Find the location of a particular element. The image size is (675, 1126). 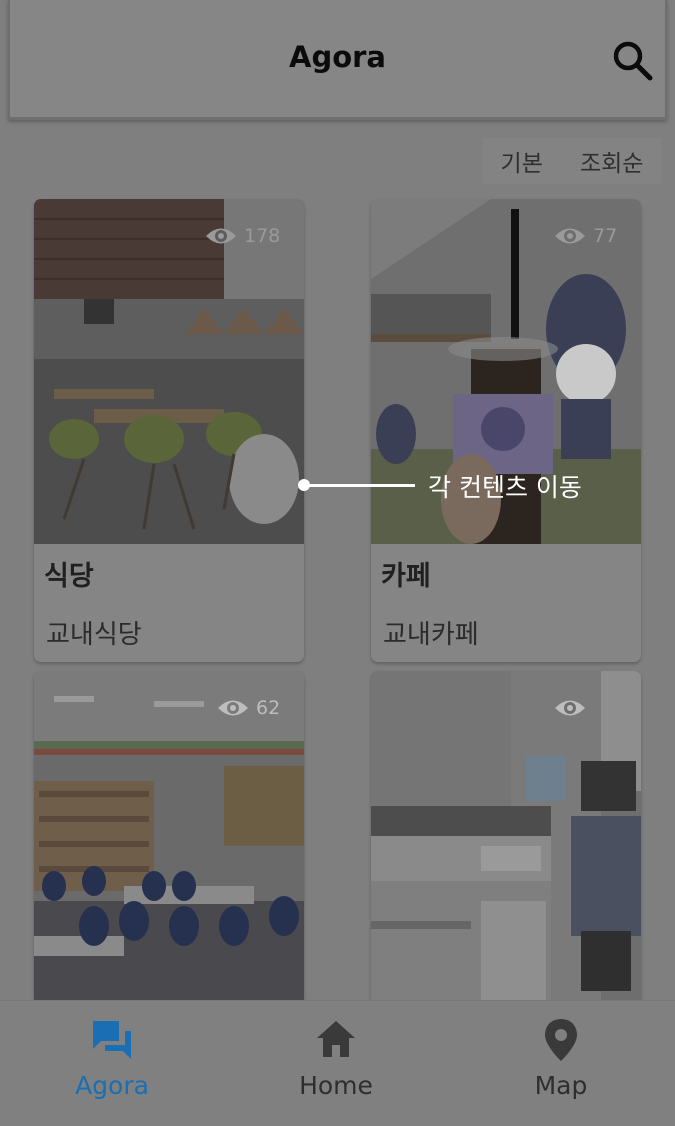

callout-text: 각 컨텐츠 이동 is located at coordinates (505, 487).